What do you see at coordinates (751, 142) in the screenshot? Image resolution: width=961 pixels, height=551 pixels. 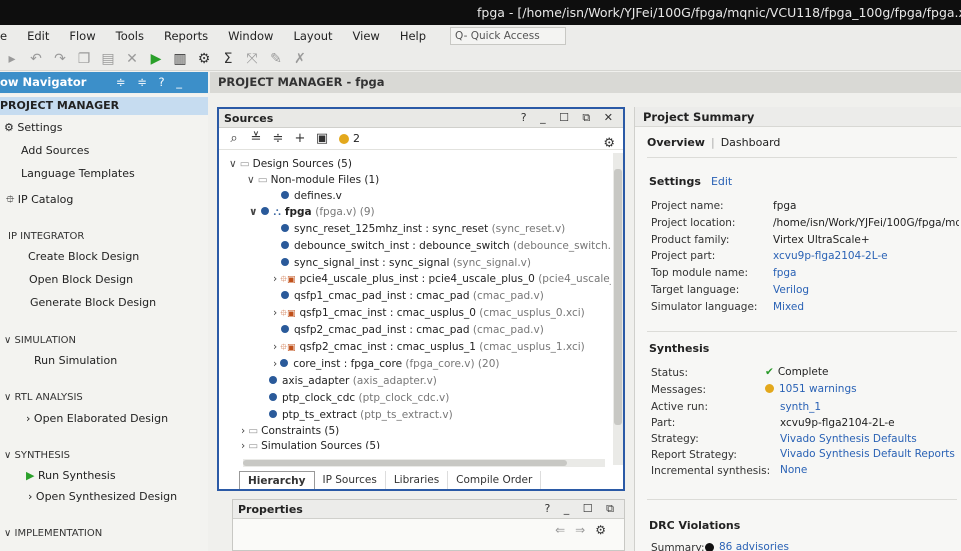 I see `tab-dashboard: Dashboard` at bounding box center [751, 142].